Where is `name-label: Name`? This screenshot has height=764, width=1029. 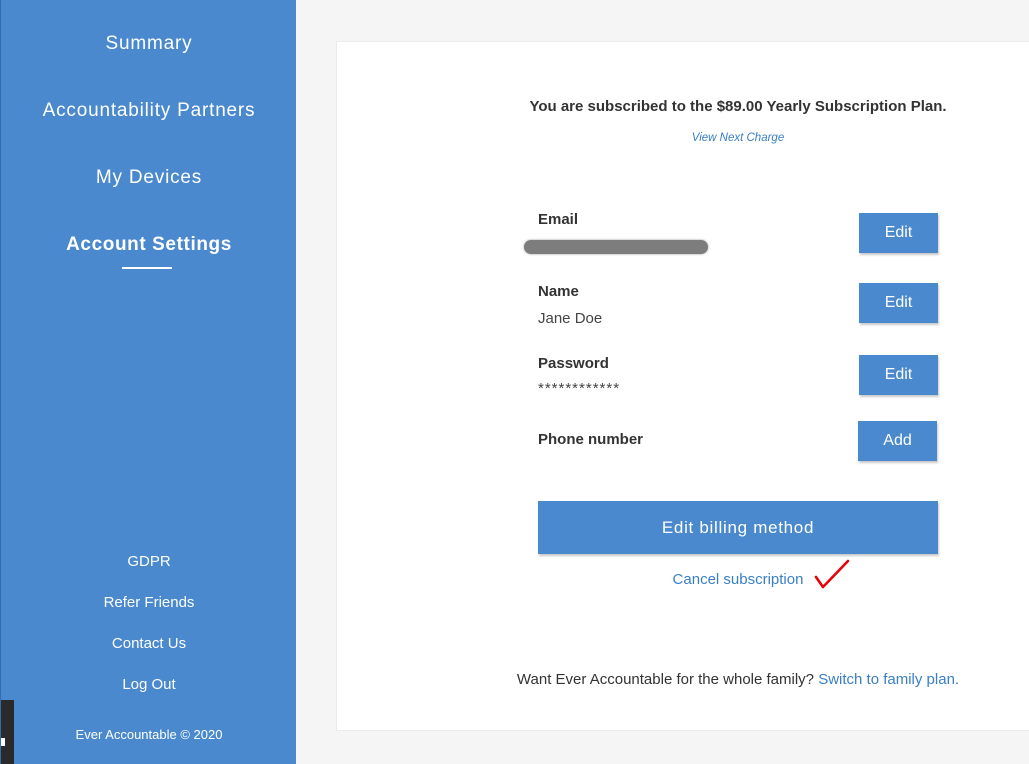 name-label: Name is located at coordinates (558, 291).